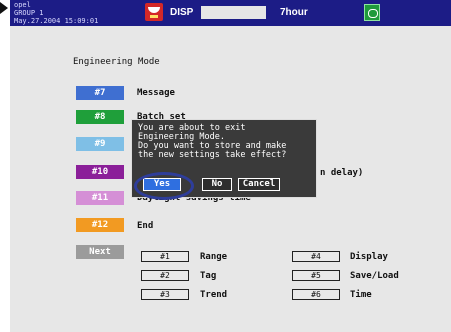 The width and height of the screenshot is (451, 332). Describe the element at coordinates (145, 226) in the screenshot. I see `menu-label-end: End` at that location.